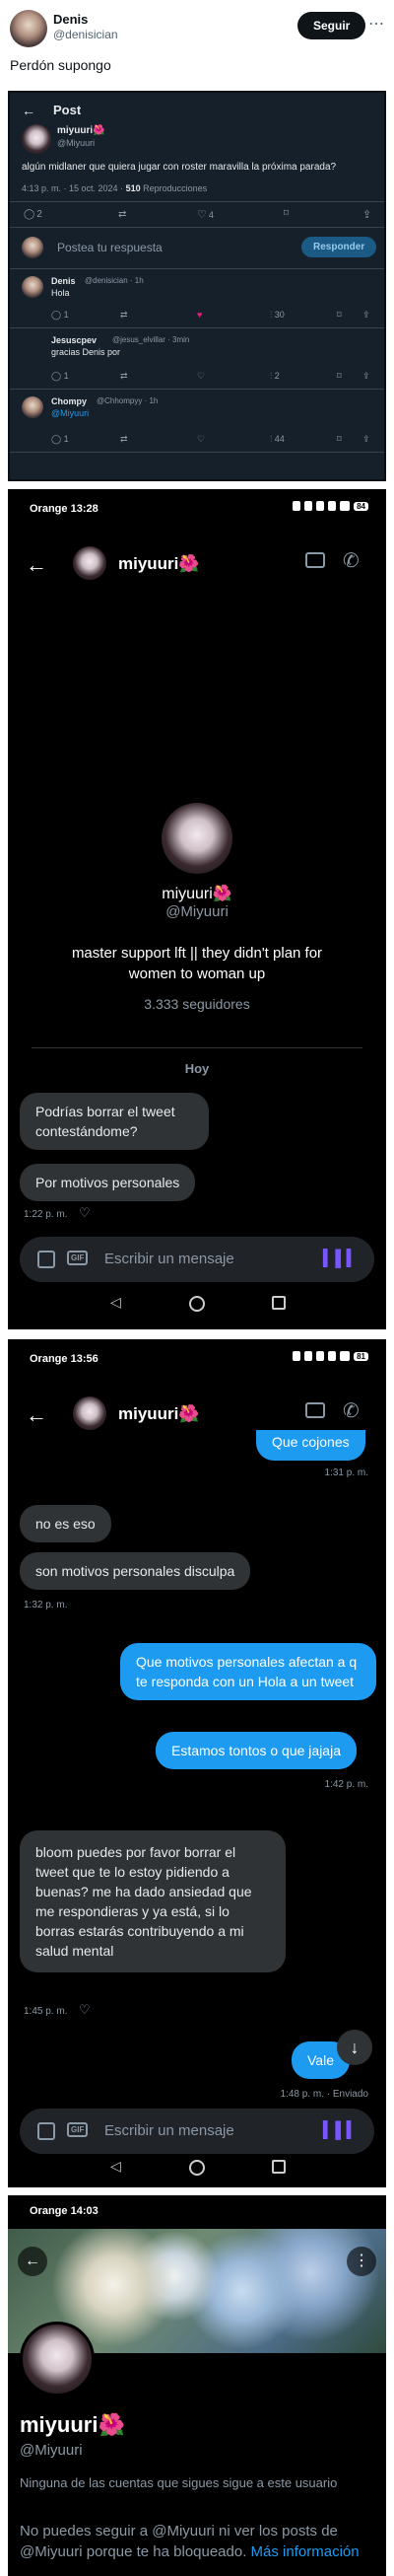 This screenshot has width=394, height=2576. Describe the element at coordinates (76, 143) in the screenshot. I see `post-author-handle: @Miyuuri` at that location.